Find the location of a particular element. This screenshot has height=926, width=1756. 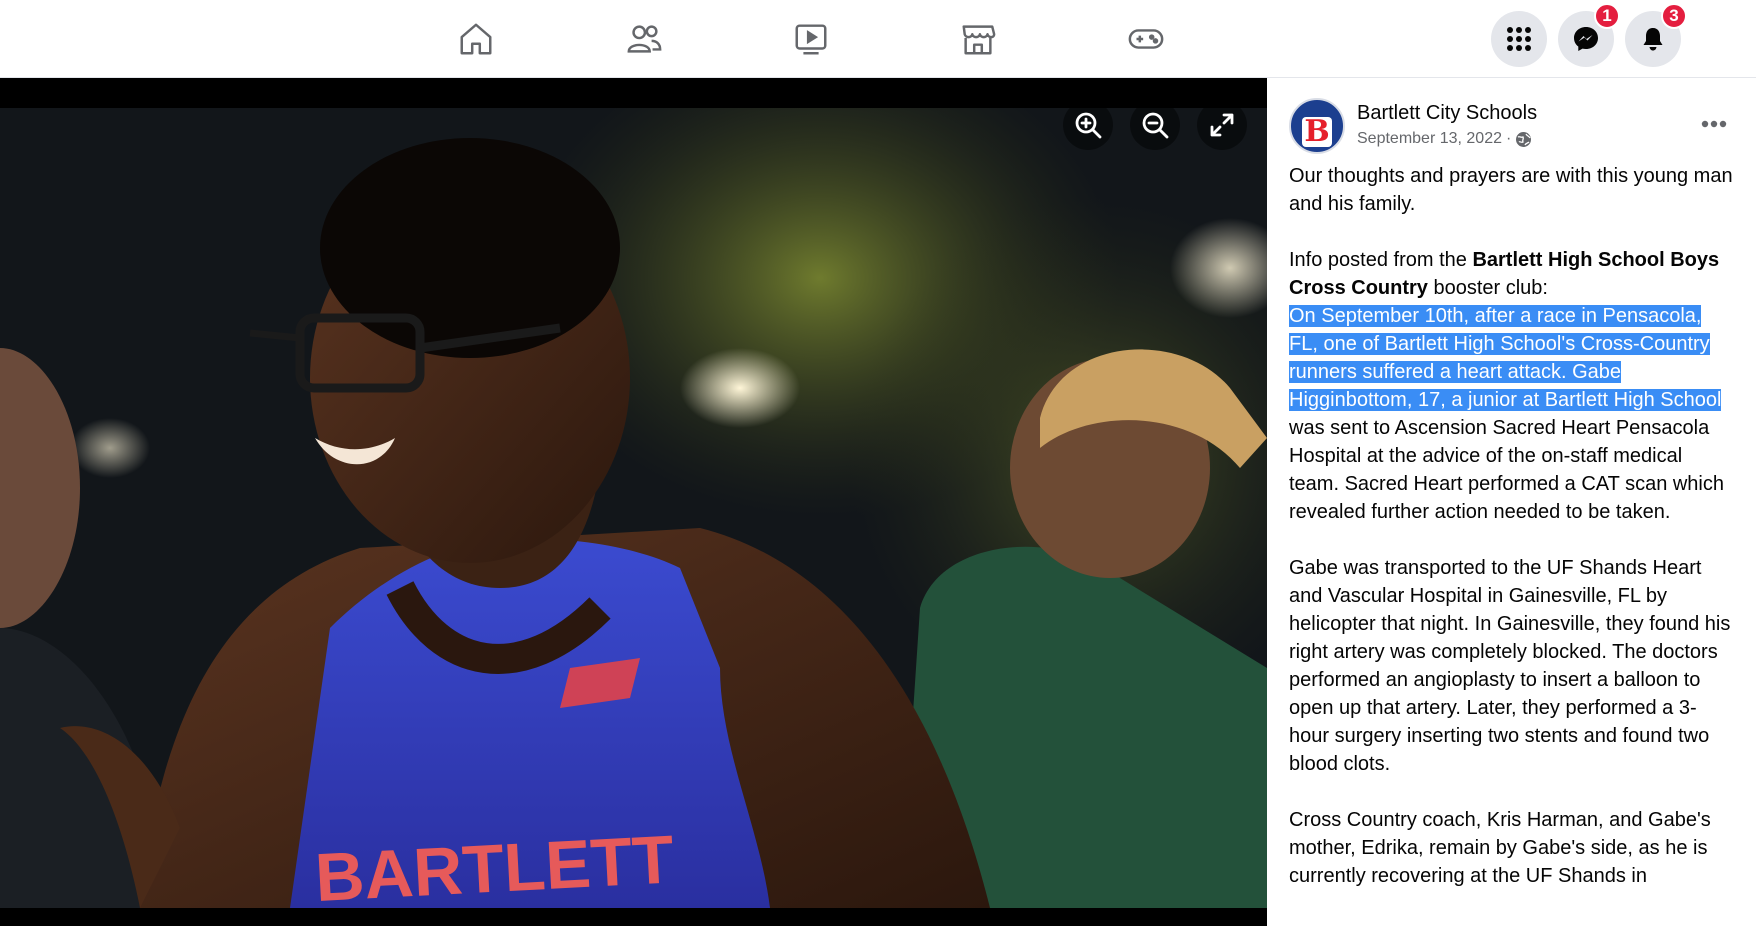

globe-icon is located at coordinates (1524, 139).